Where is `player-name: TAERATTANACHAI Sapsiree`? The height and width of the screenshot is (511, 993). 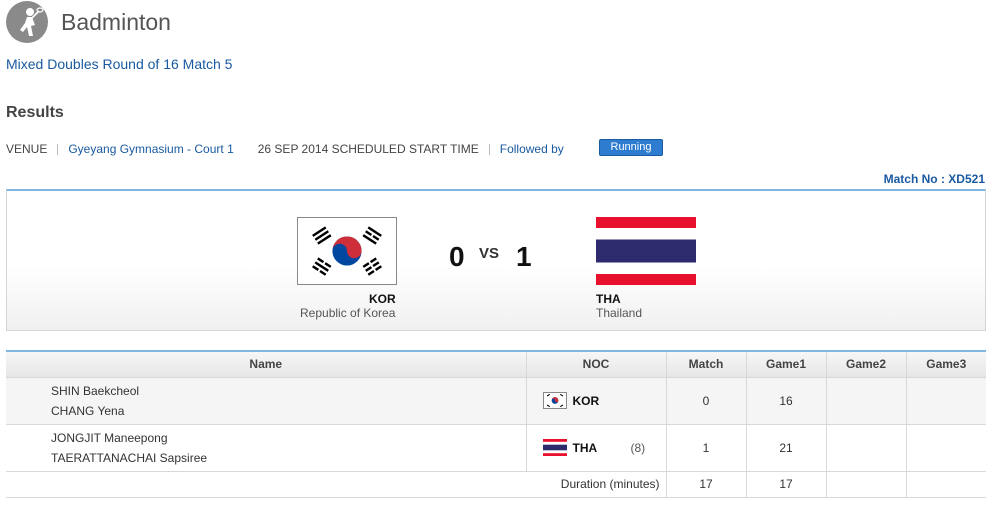
player-name: TAERATTANACHAI Sapsiree is located at coordinates (129, 457).